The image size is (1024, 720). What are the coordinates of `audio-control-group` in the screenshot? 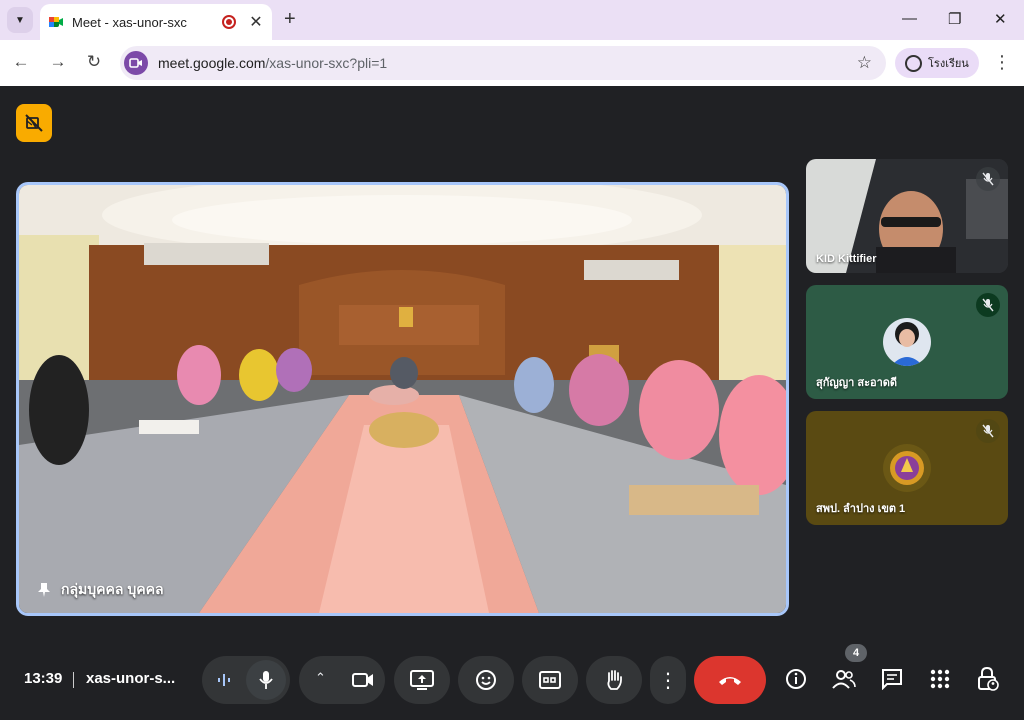 It's located at (246, 680).